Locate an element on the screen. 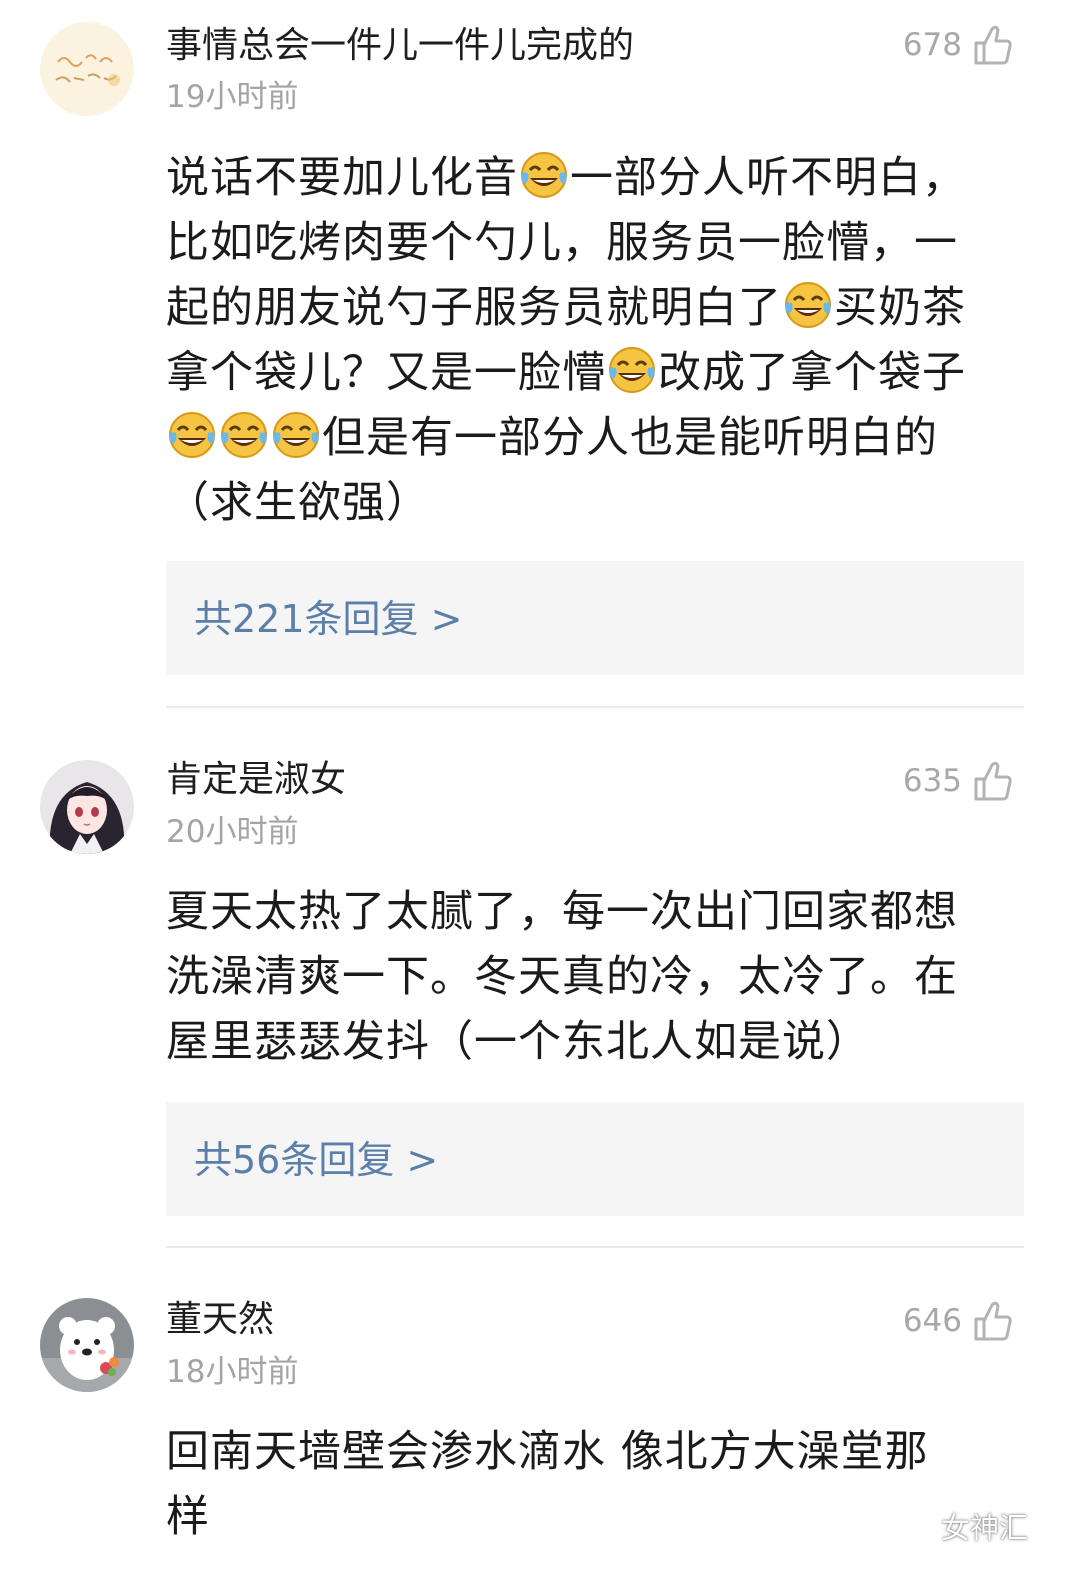  comment-line: 说话不要加儿化音 一部分人听不明白， is located at coordinates (596, 178).